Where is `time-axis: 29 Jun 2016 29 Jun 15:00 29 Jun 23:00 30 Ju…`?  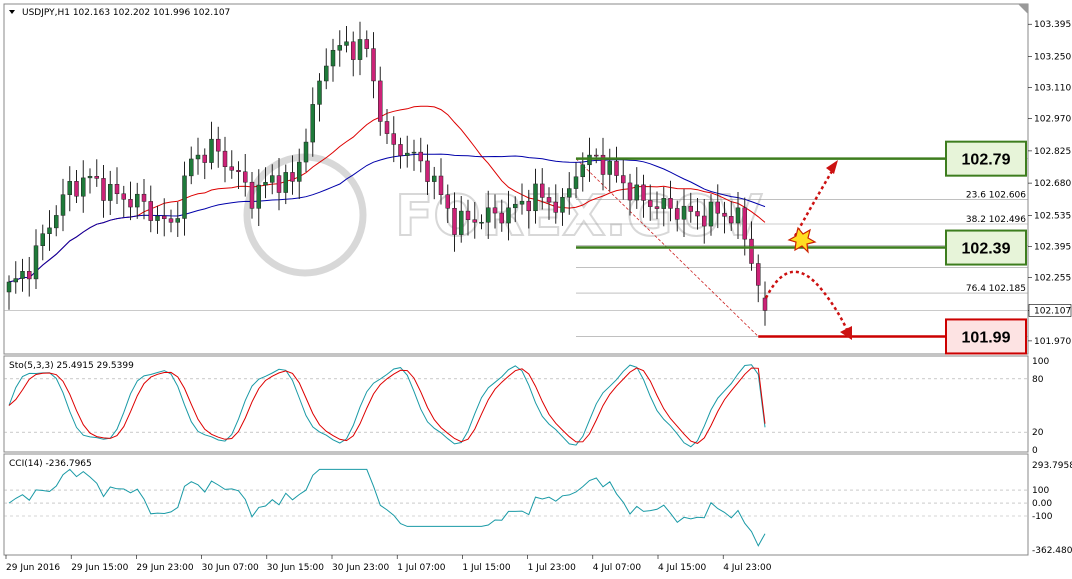
time-axis: 29 Jun 2016 29 Jun 15:00 29 Jun 23:00 30 Ju… is located at coordinates (388, 564).